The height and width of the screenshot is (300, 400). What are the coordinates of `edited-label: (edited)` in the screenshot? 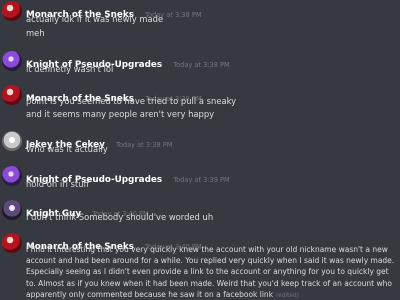 It's located at (287, 295).